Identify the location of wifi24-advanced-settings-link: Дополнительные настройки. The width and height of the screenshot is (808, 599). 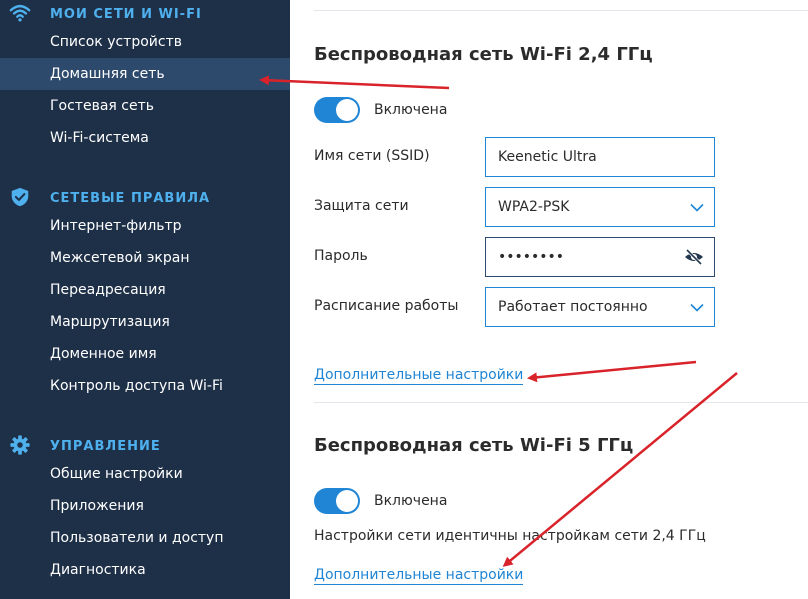
(419, 376).